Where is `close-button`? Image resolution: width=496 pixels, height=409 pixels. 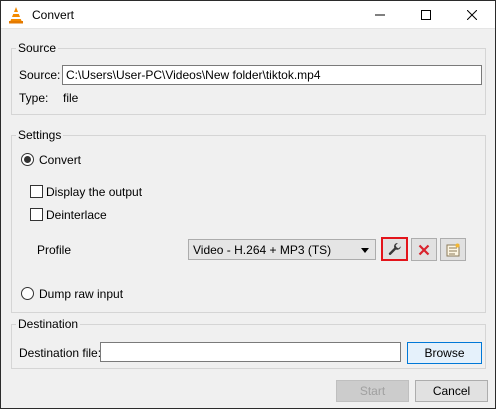
close-button is located at coordinates (472, 15).